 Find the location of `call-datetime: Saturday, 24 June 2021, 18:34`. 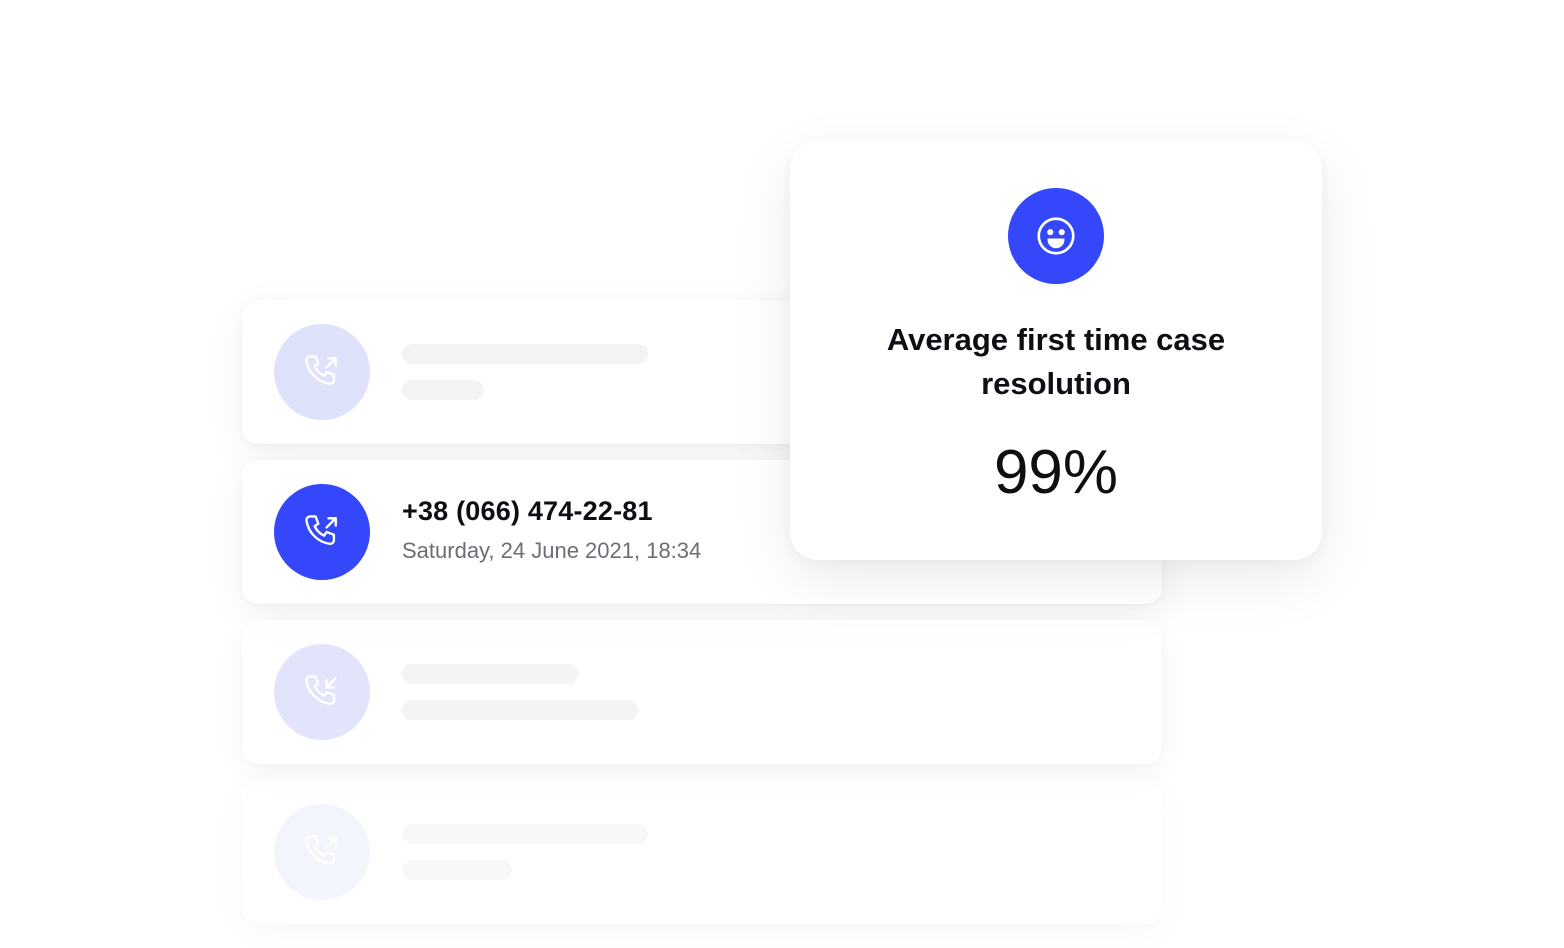

call-datetime: Saturday, 24 June 2021, 18:34 is located at coordinates (552, 550).